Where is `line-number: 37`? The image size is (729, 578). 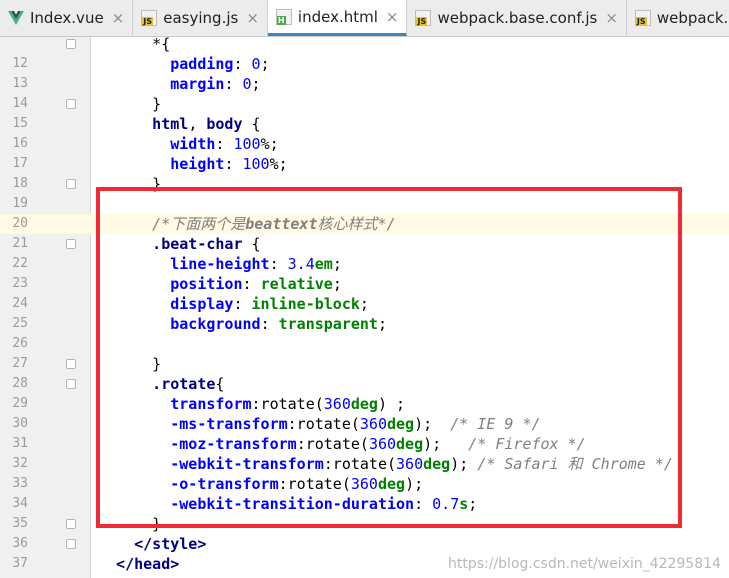 line-number: 37 is located at coordinates (20, 563).